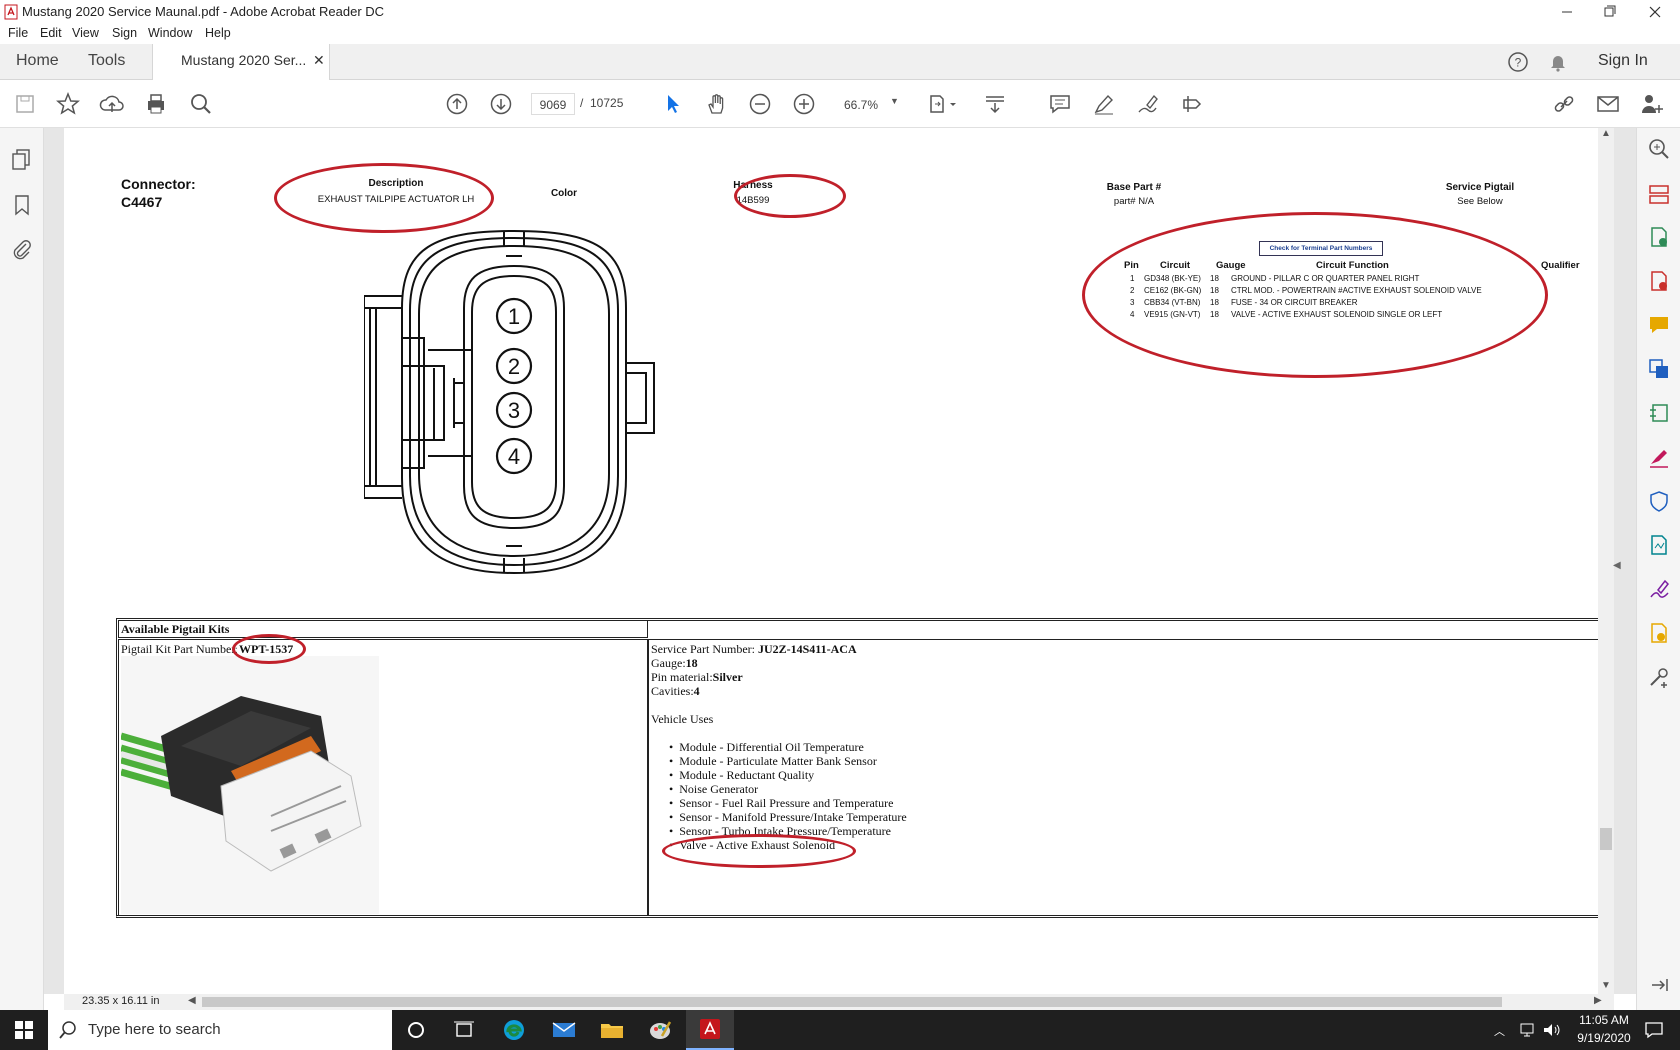 This screenshot has height=1050, width=1680. Describe the element at coordinates (1499, 1031) in the screenshot. I see `show-hidden-icons-chevron-icon: ︿` at that location.